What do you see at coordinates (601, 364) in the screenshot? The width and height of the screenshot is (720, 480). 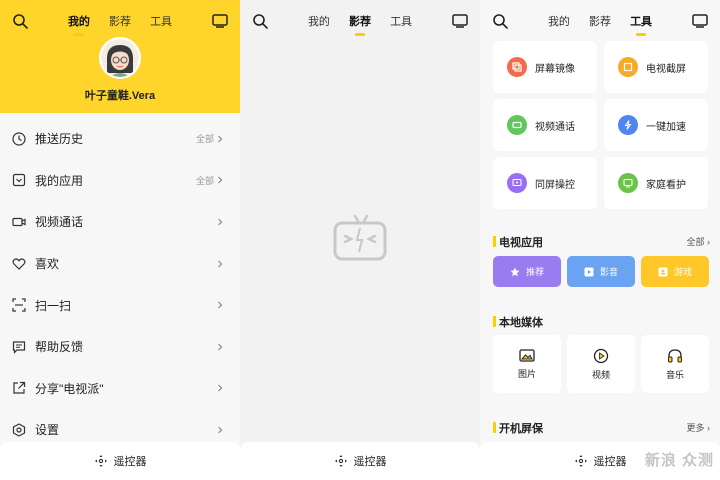 I see `media-videos: 视频` at bounding box center [601, 364].